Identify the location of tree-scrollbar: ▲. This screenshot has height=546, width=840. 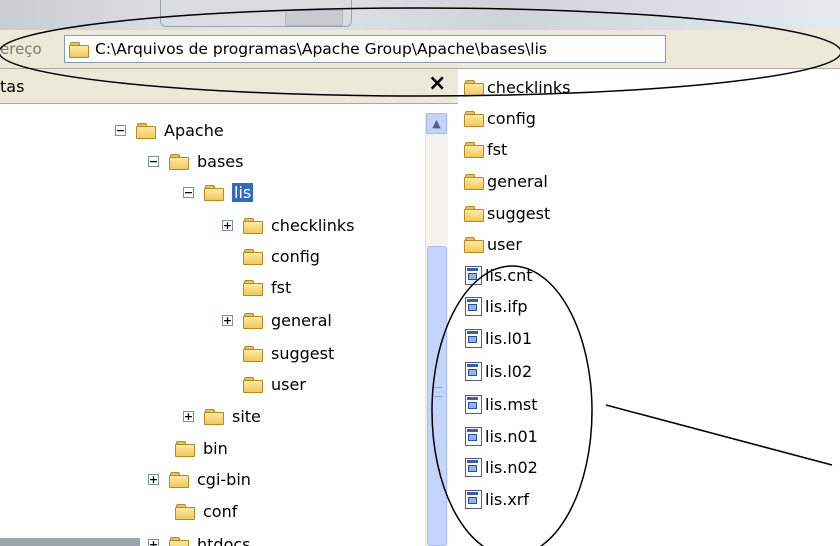
(436, 329).